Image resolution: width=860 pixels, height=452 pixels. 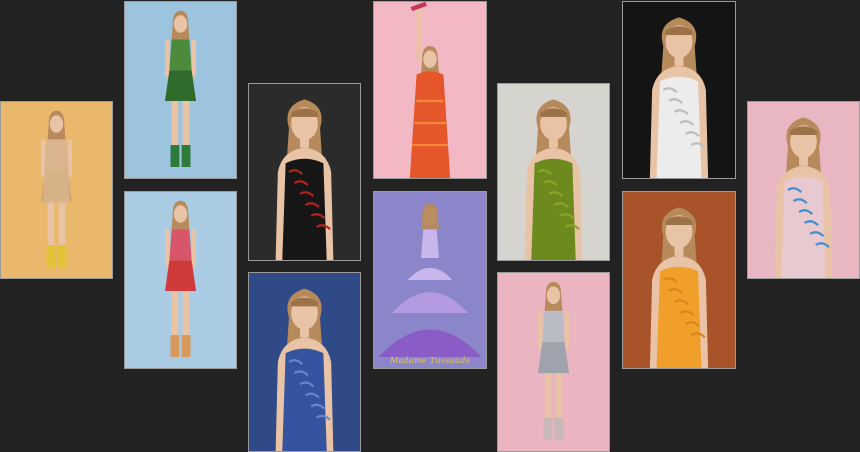 What do you see at coordinates (430, 360) in the screenshot?
I see `madame-tussauds-watermark: Madame Tussauds` at bounding box center [430, 360].